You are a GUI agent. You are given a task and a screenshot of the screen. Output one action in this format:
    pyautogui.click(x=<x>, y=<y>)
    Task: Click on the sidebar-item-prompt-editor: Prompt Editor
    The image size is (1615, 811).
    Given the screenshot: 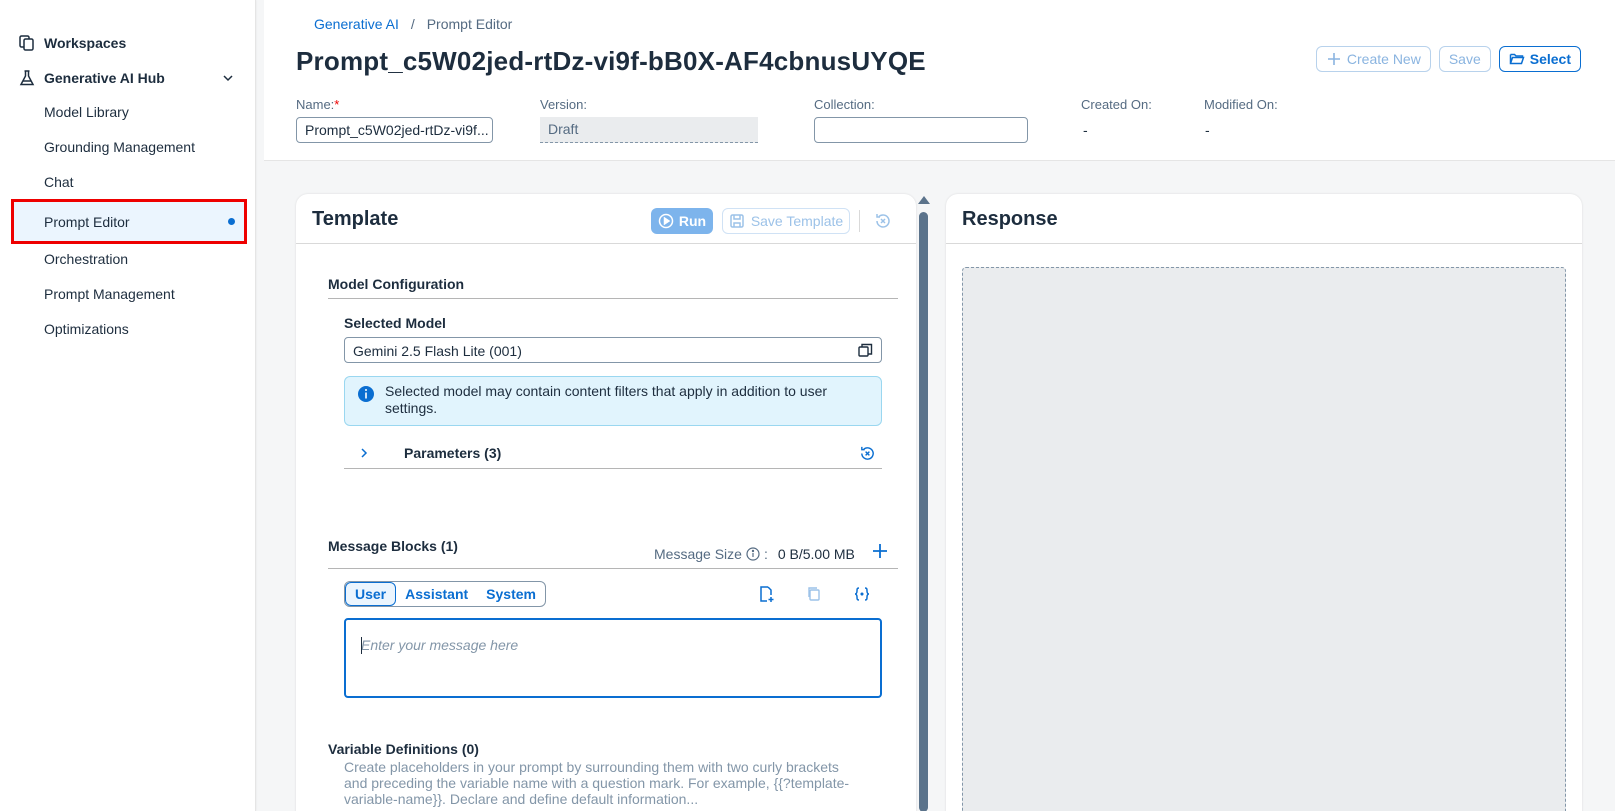 What is the action you would take?
    pyautogui.click(x=129, y=221)
    